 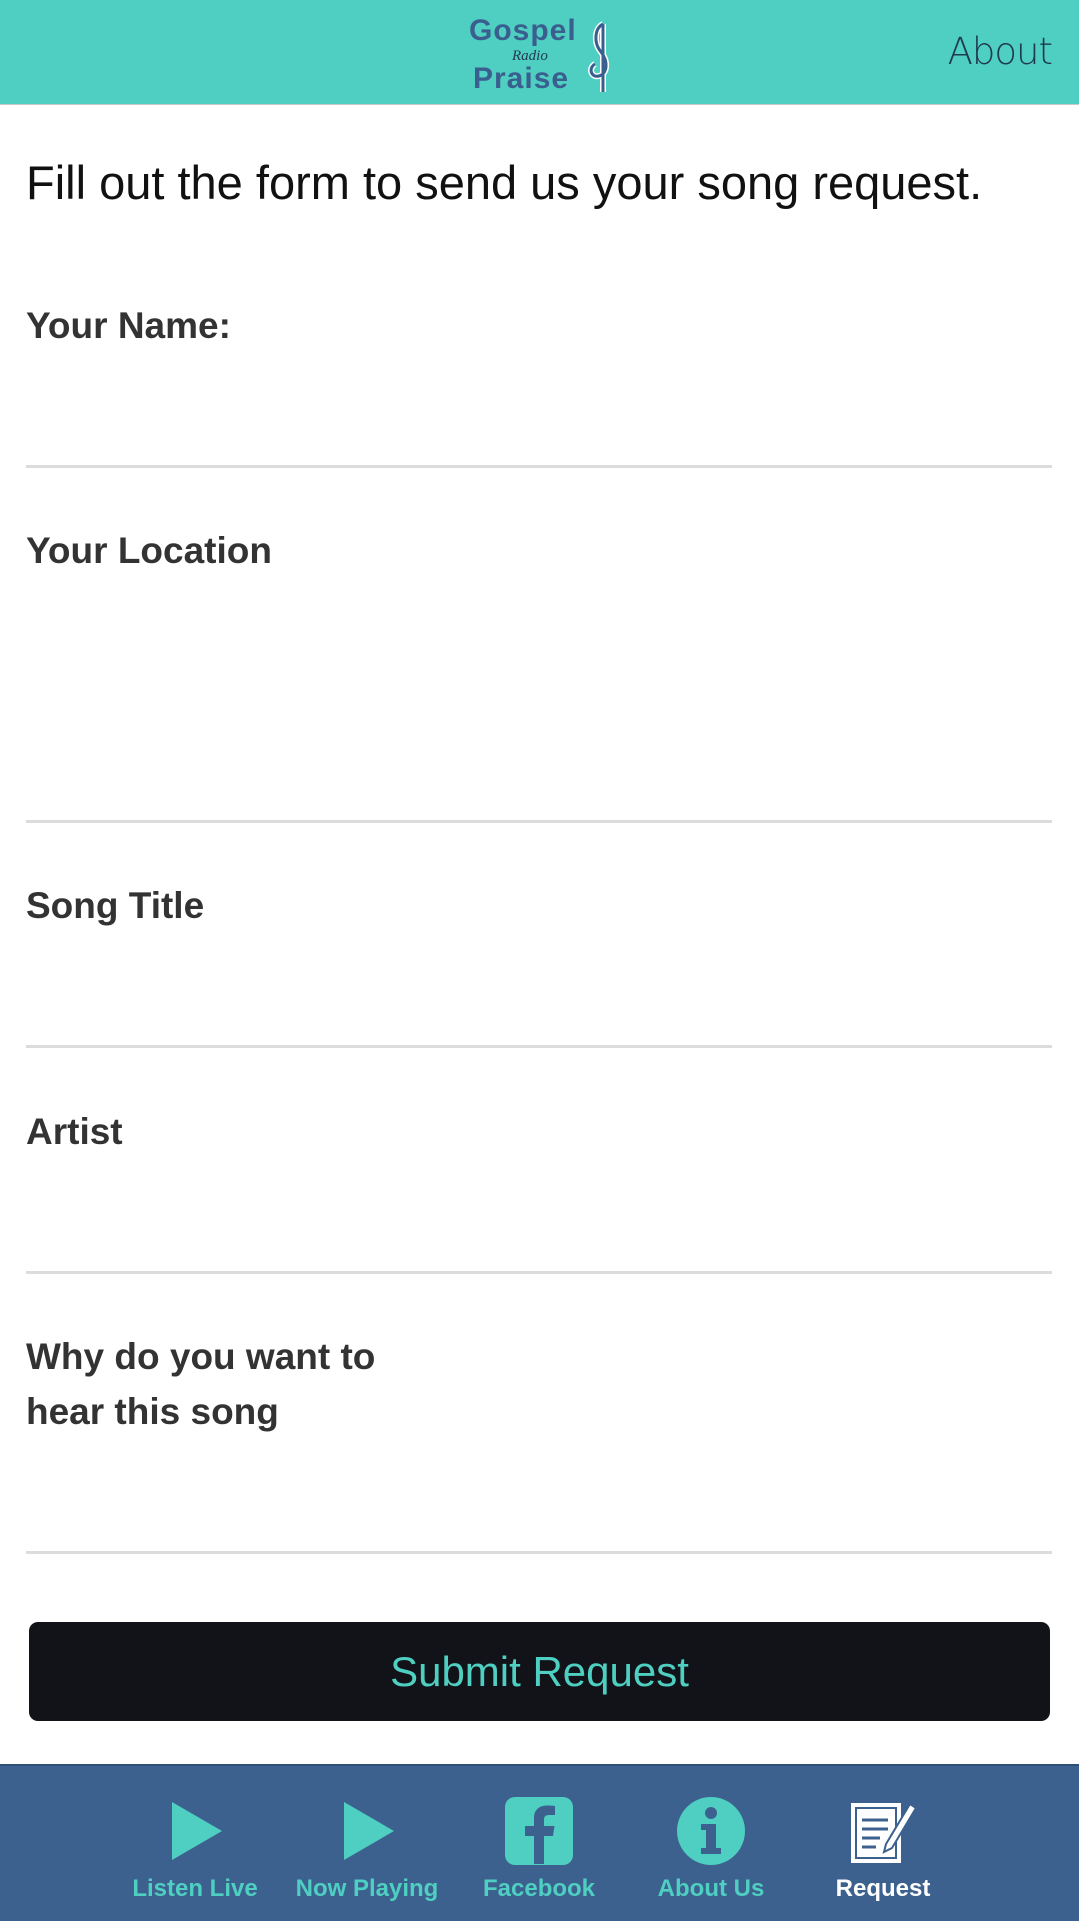 I want to click on tab-label-request: Request, so click(x=883, y=1888).